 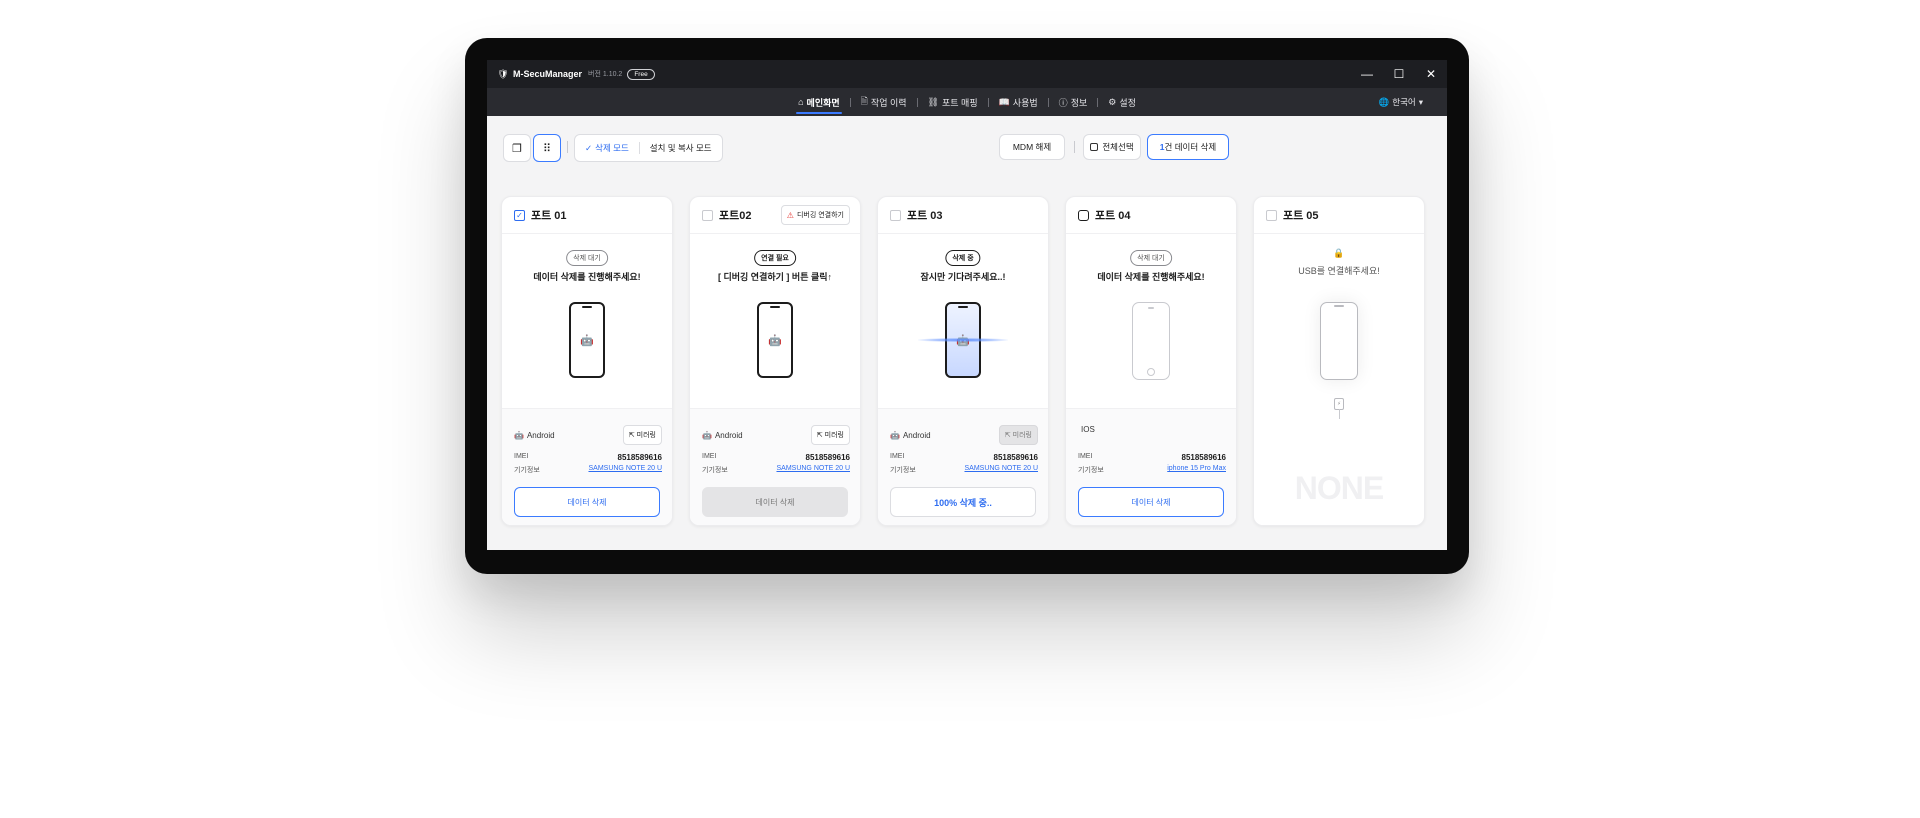 What do you see at coordinates (775, 215) in the screenshot?
I see `card-header: 포트02 ⚠ 디버깅 연결하기` at bounding box center [775, 215].